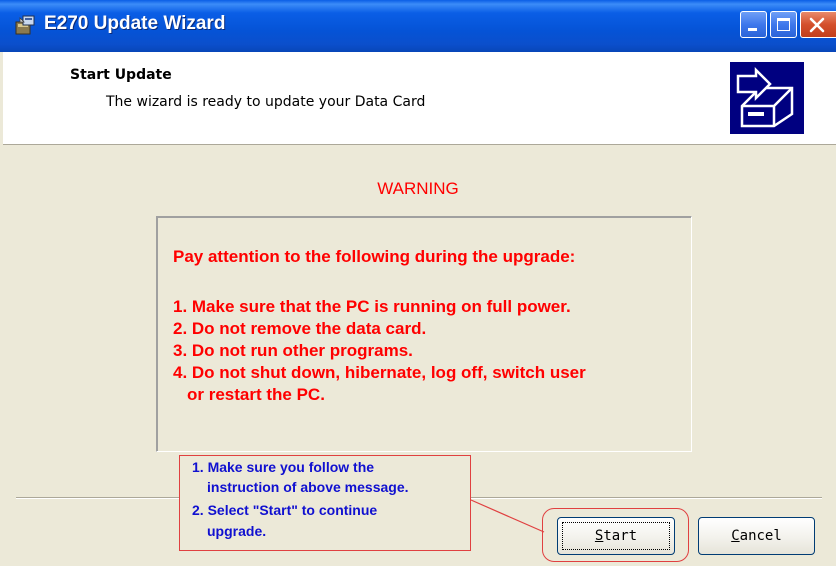 The height and width of the screenshot is (566, 836). Describe the element at coordinates (735, 536) in the screenshot. I see `cancel-mnemonic: C` at that location.